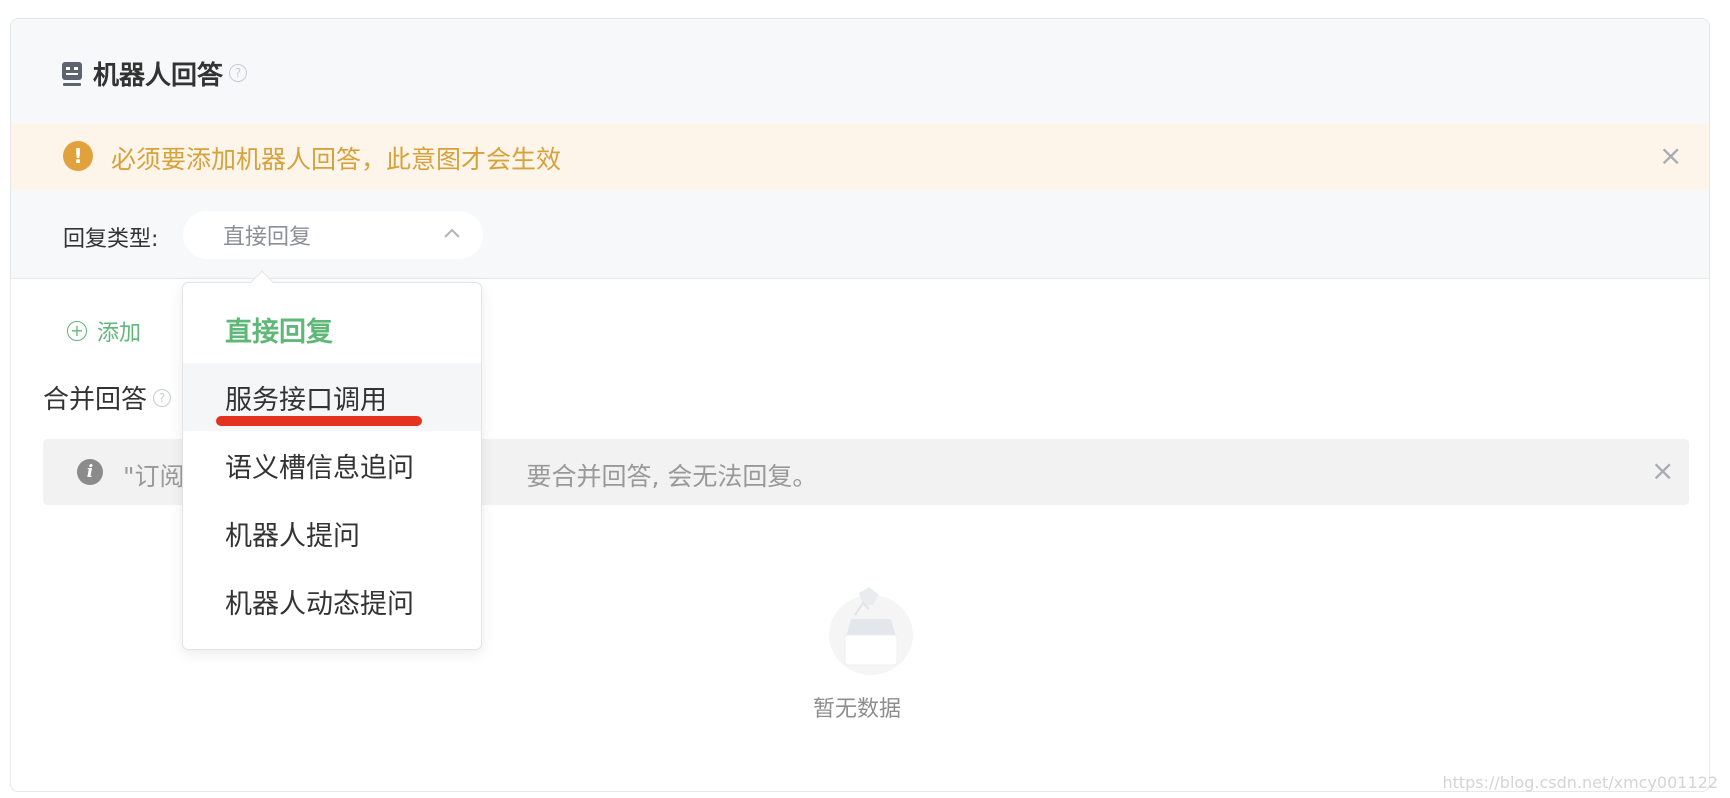  Describe the element at coordinates (332, 601) in the screenshot. I see `option-robot-dynamic-question: 机器人动态提问` at that location.